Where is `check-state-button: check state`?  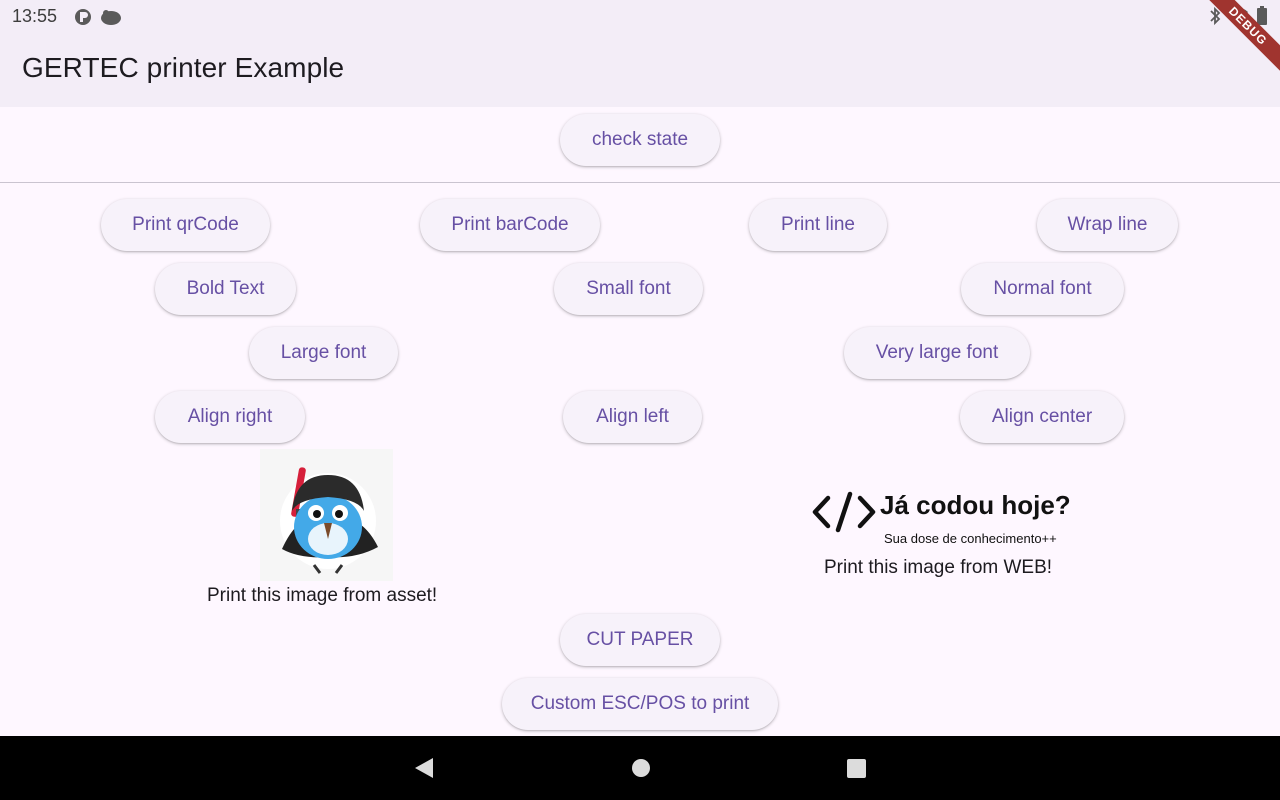 check-state-button: check state is located at coordinates (640, 140).